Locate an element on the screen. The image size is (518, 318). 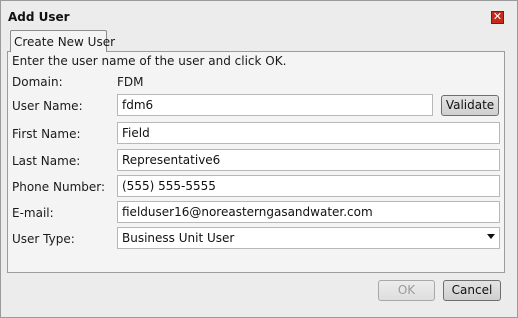
chevron-down-icon is located at coordinates (491, 236).